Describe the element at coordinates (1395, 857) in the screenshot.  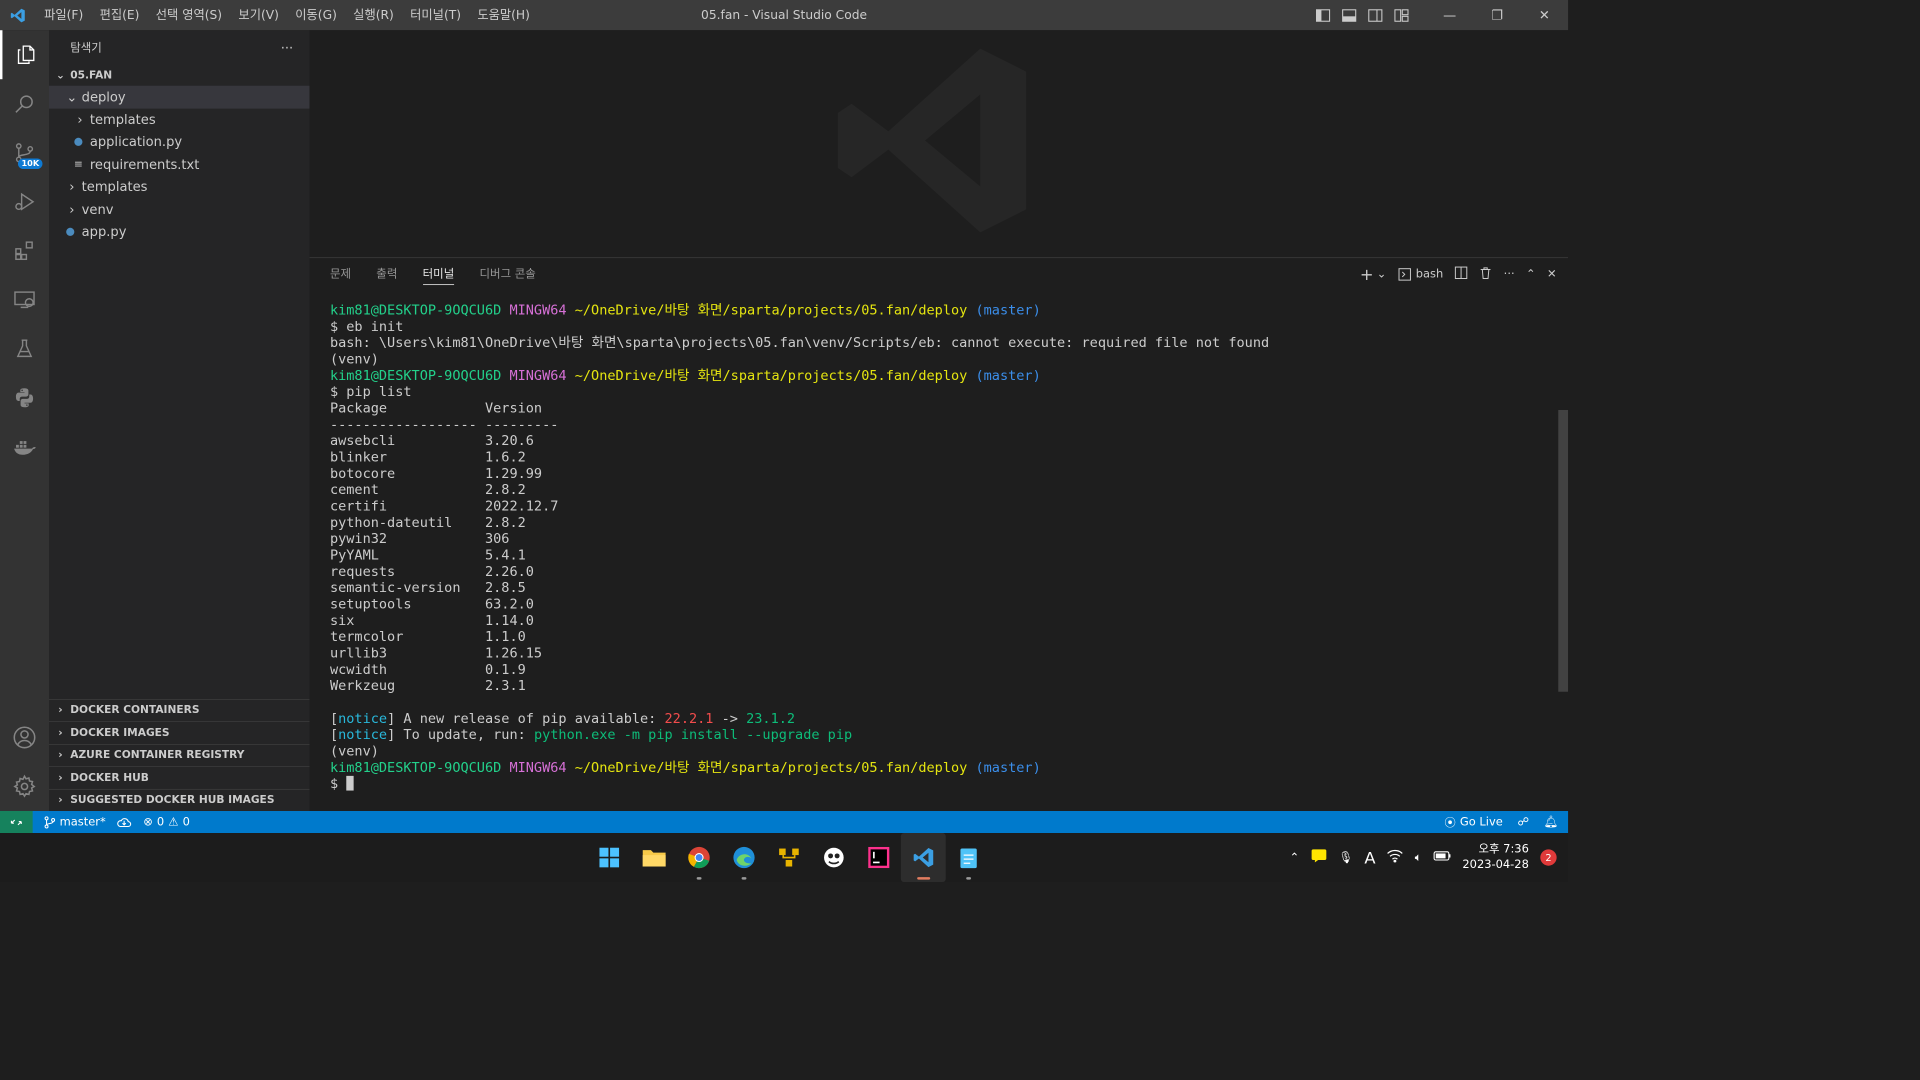
I see `wifi-icon` at that location.